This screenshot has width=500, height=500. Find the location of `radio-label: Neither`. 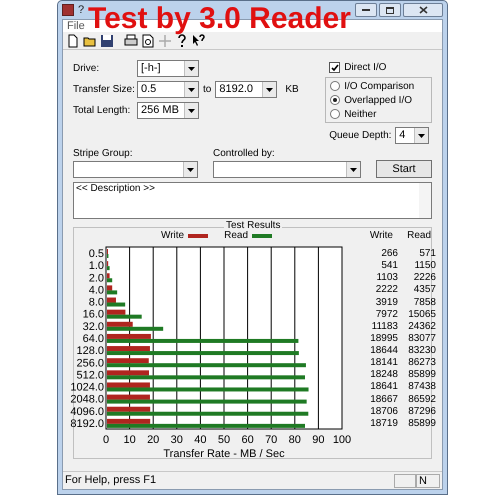

radio-label: Neither is located at coordinates (360, 115).